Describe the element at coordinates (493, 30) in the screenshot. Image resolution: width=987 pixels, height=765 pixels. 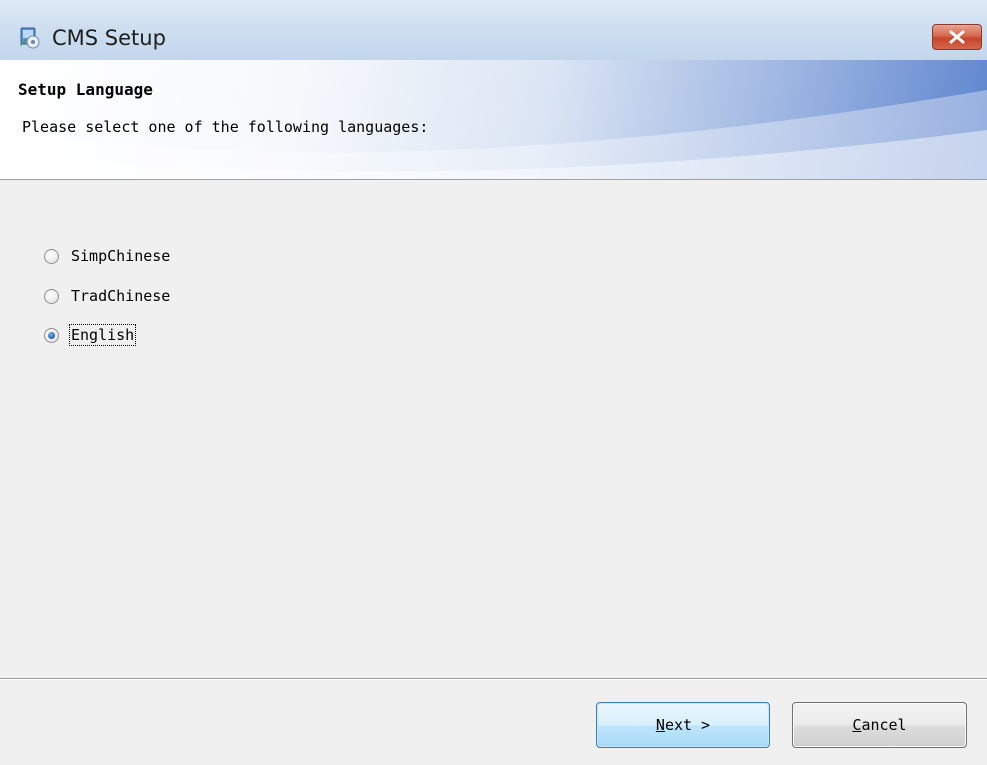
I see `title-bar: CMS Setup` at that location.